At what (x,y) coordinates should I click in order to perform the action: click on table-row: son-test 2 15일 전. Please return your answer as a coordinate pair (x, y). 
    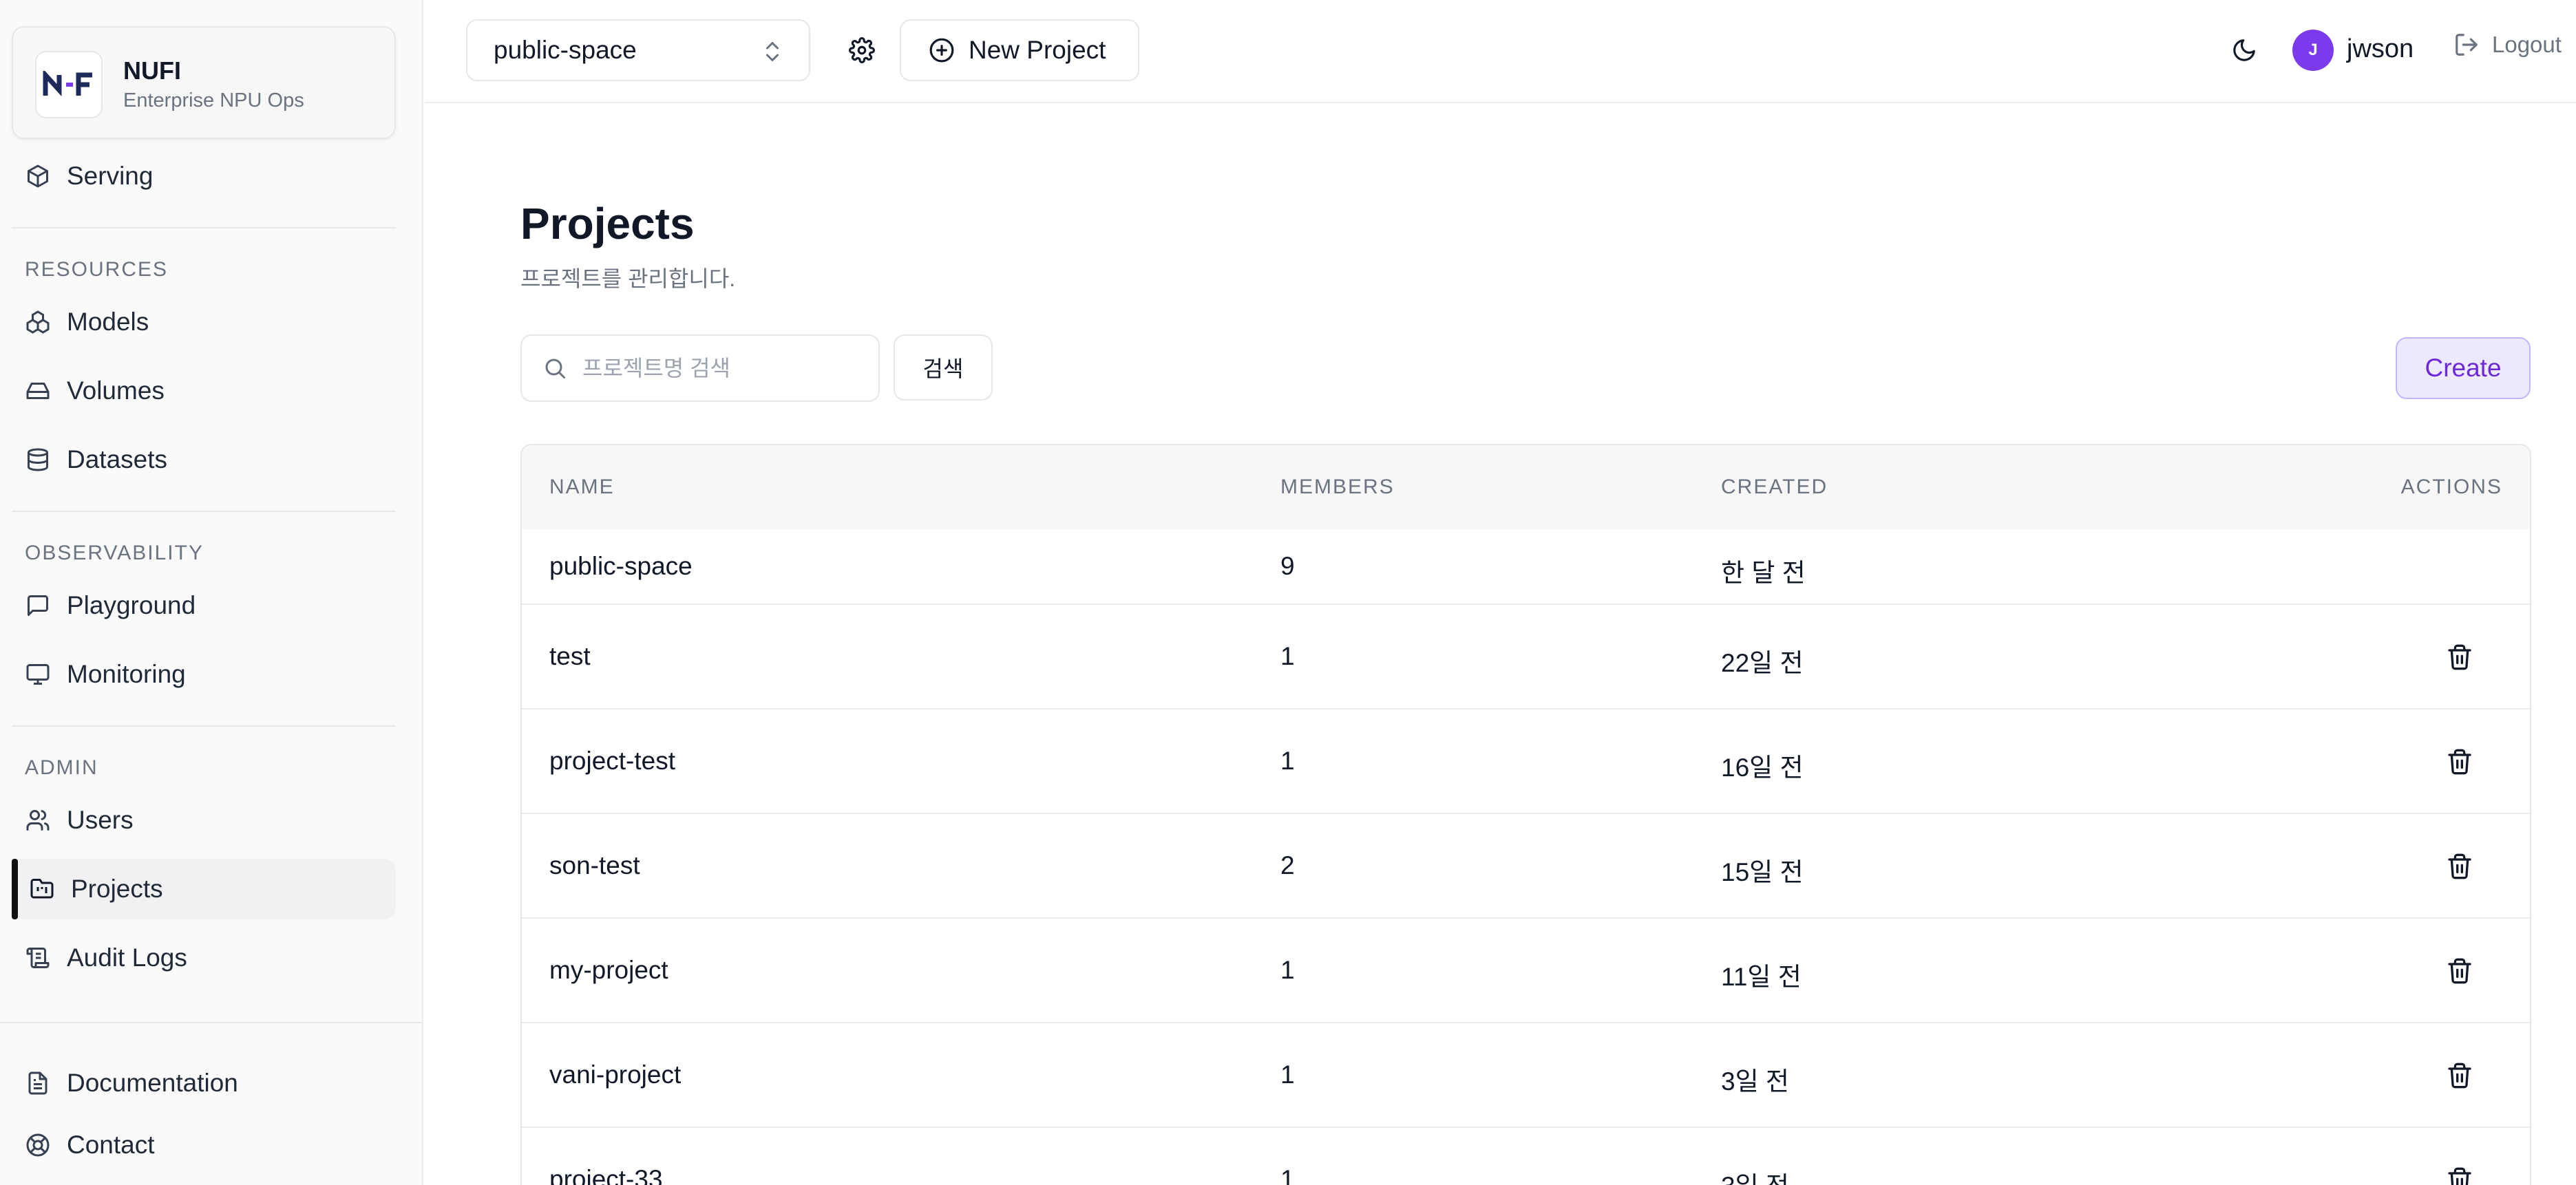
    Looking at the image, I should click on (1526, 866).